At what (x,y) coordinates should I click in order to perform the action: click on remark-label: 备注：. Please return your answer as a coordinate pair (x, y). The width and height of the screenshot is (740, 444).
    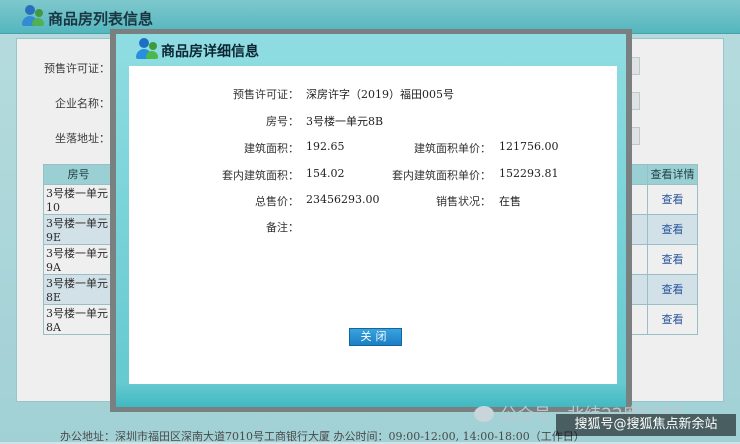
    Looking at the image, I should click on (282, 227).